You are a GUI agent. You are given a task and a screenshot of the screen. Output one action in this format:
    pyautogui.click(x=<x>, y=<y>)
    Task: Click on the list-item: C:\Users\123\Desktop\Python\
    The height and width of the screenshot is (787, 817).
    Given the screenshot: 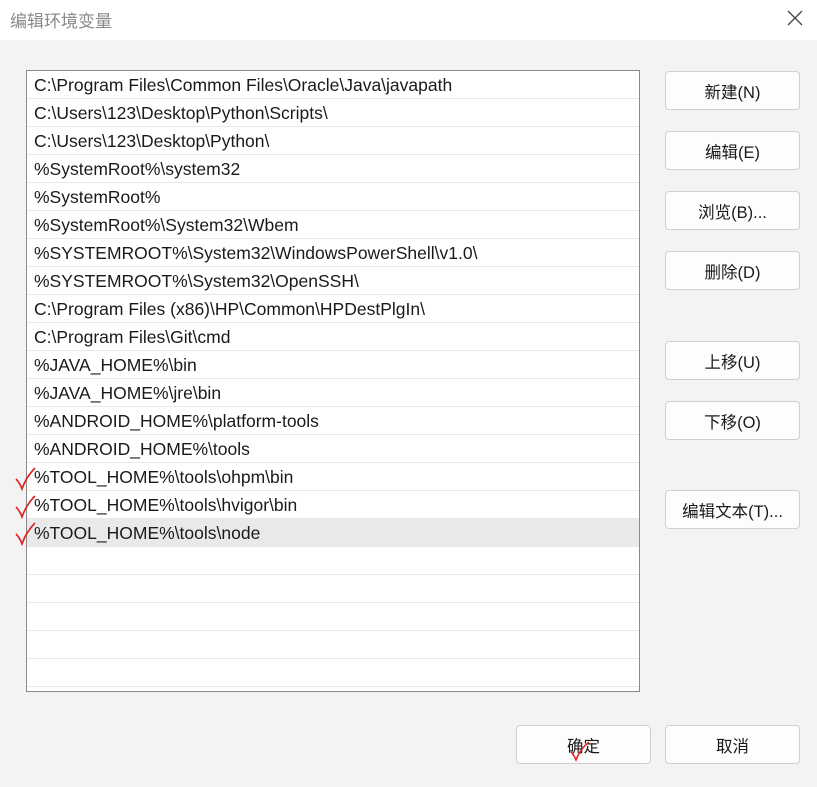 What is the action you would take?
    pyautogui.click(x=333, y=141)
    